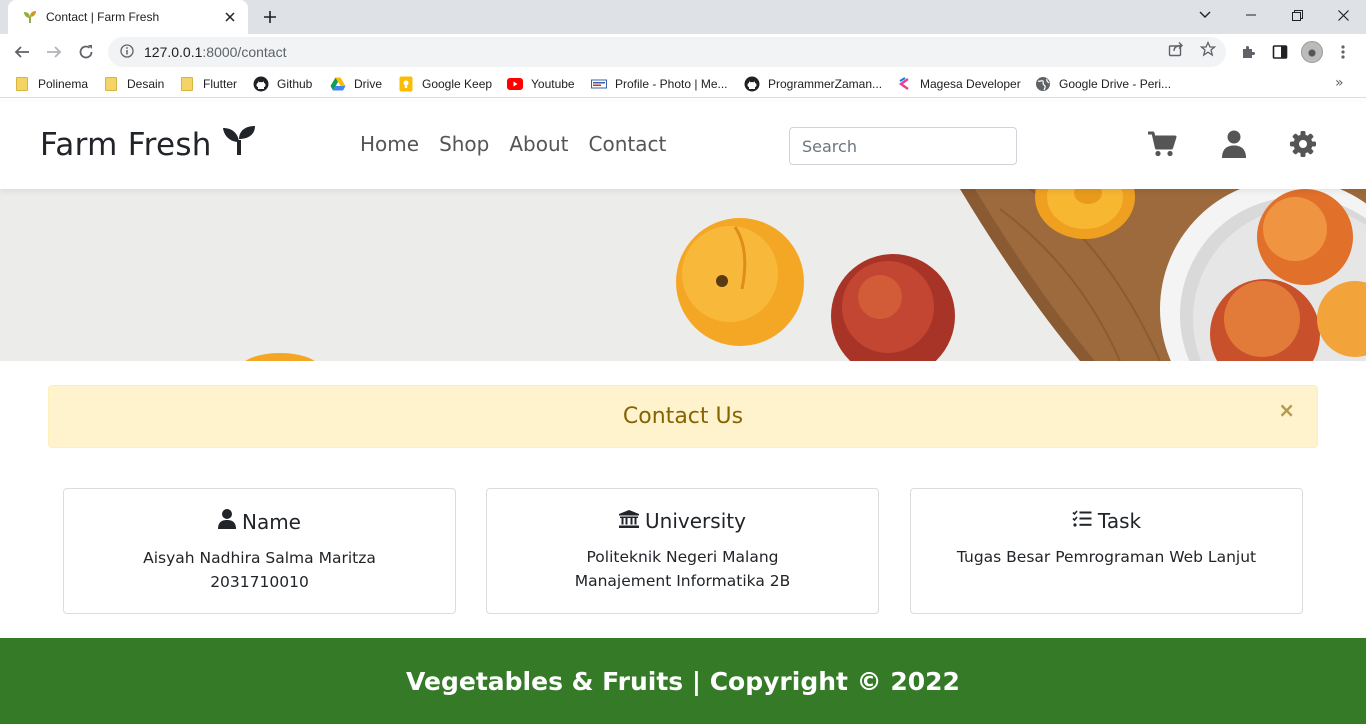 The height and width of the screenshot is (724, 1366). I want to click on card-heading: University, so click(682, 521).